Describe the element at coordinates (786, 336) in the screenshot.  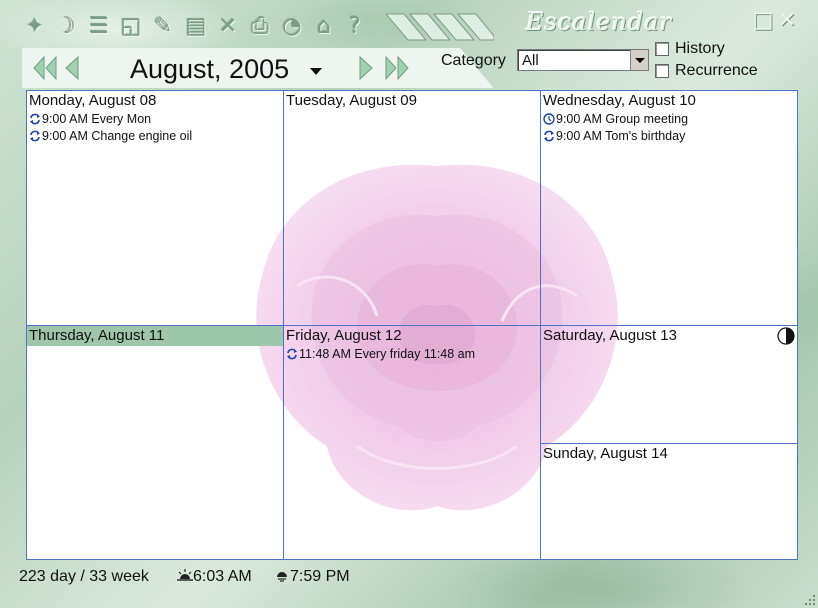
I see `half-moon-icon` at that location.